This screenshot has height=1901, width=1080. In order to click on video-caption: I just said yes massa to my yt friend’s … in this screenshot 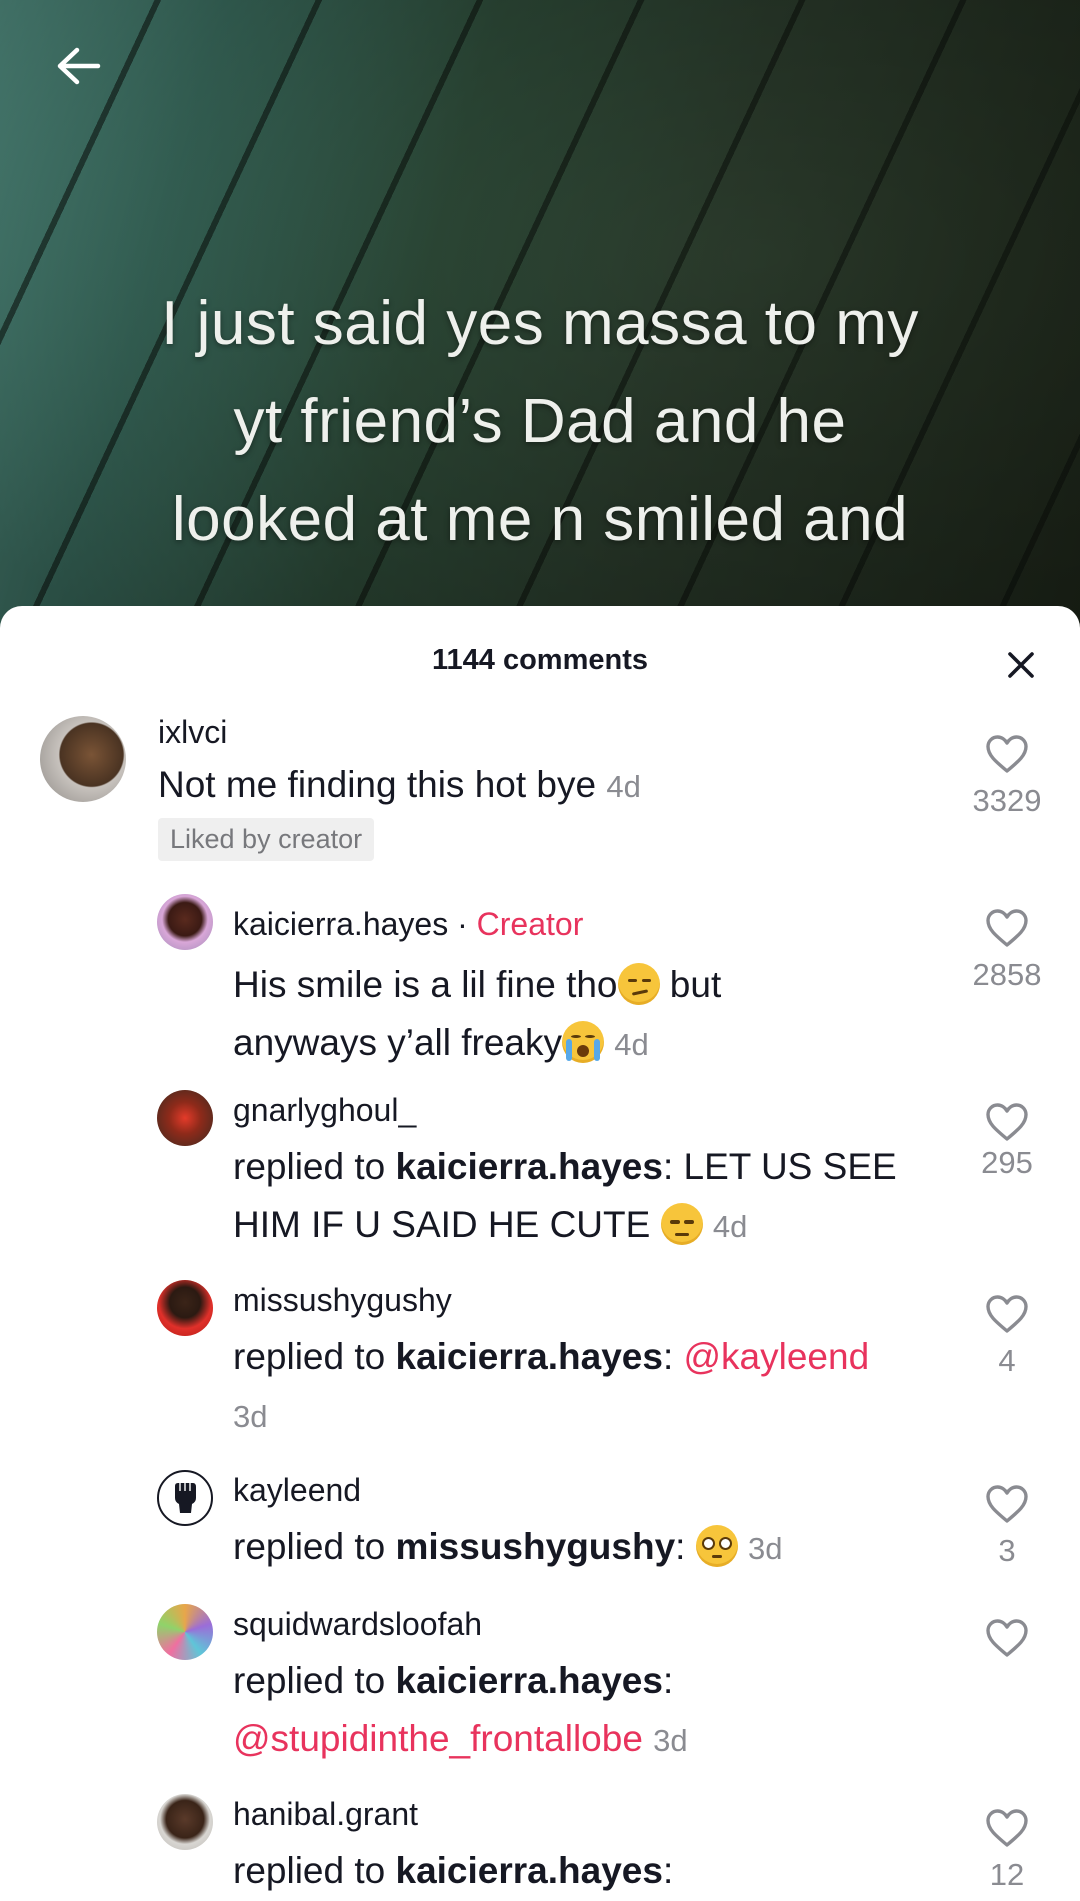, I will do `click(540, 421)`.